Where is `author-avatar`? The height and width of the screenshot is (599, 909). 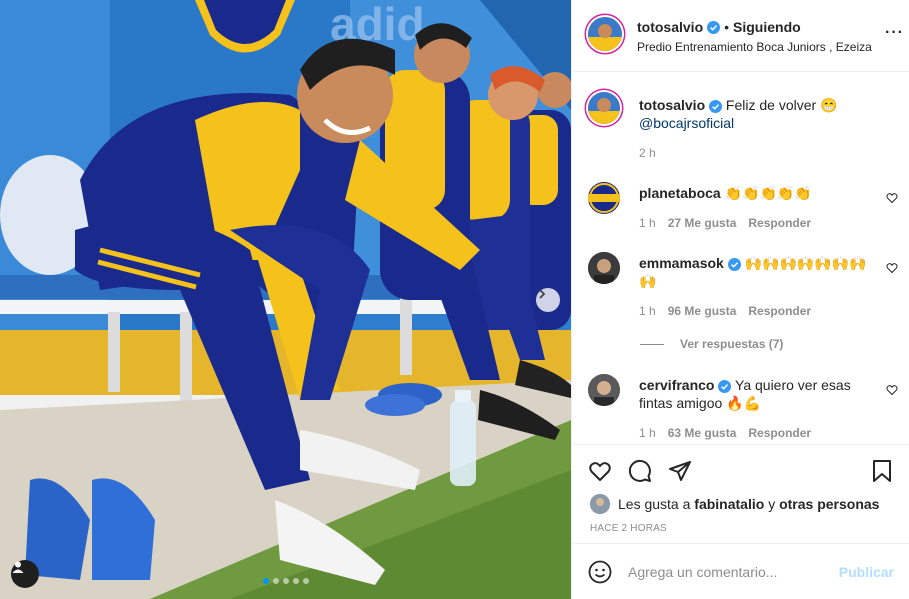 author-avatar is located at coordinates (605, 34).